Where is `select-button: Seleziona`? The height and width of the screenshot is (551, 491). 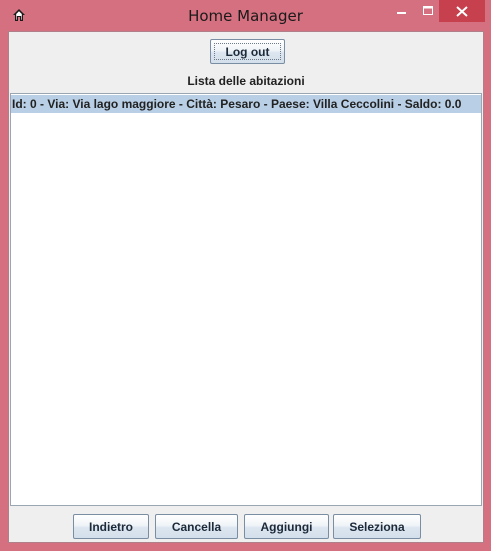
select-button: Seleziona is located at coordinates (377, 526).